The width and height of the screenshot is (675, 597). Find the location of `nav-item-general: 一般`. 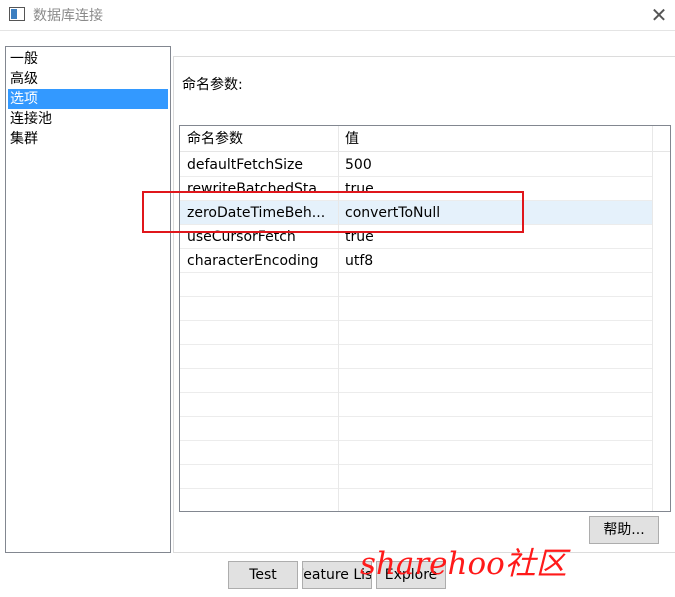

nav-item-general: 一般 is located at coordinates (88, 59).